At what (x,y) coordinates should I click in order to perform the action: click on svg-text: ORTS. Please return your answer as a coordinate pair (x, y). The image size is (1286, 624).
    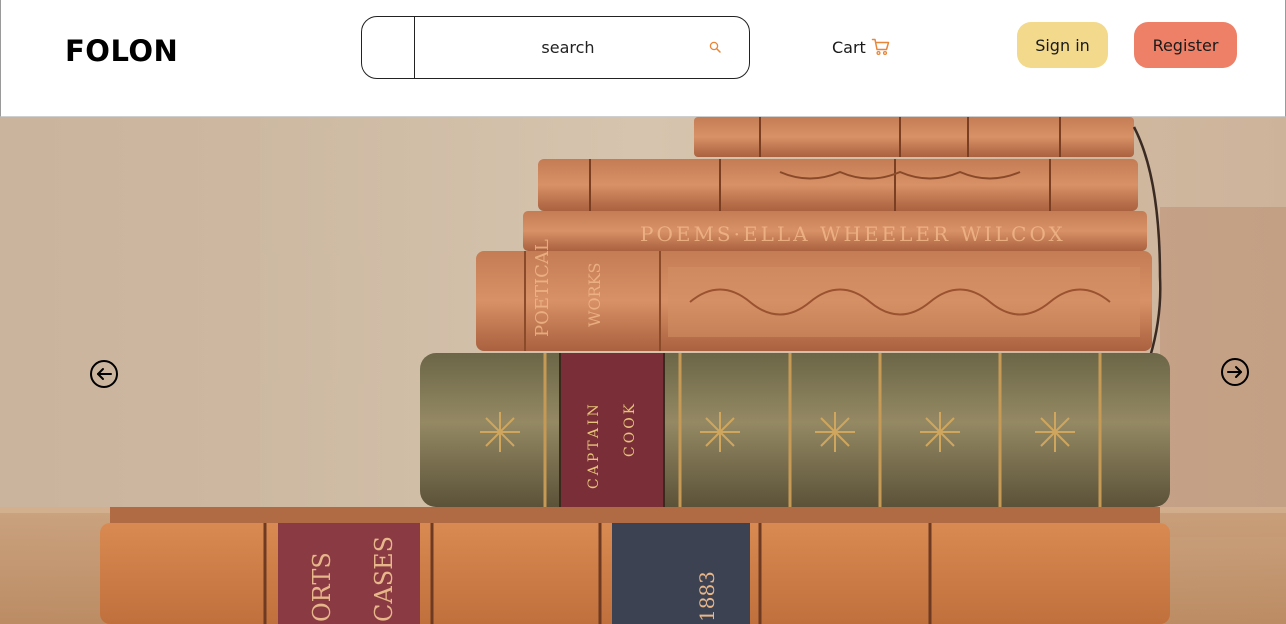
    Looking at the image, I should click on (322, 587).